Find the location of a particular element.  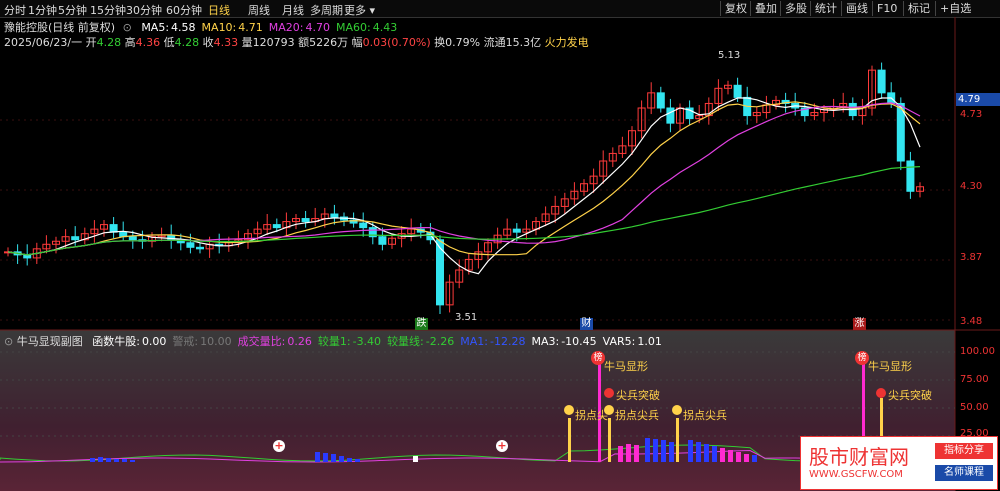

chg-label: 幅 is located at coordinates (357, 42).